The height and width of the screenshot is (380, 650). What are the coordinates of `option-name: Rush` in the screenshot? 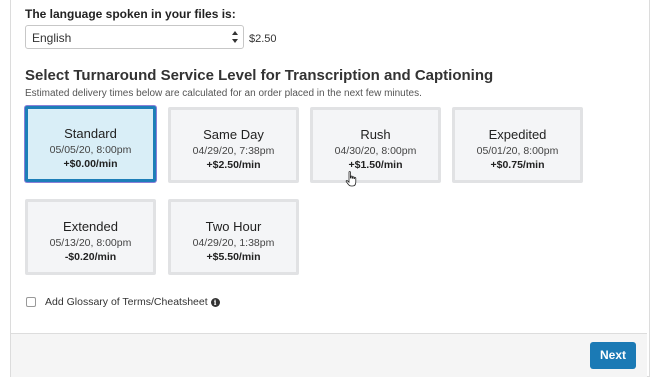 It's located at (375, 134).